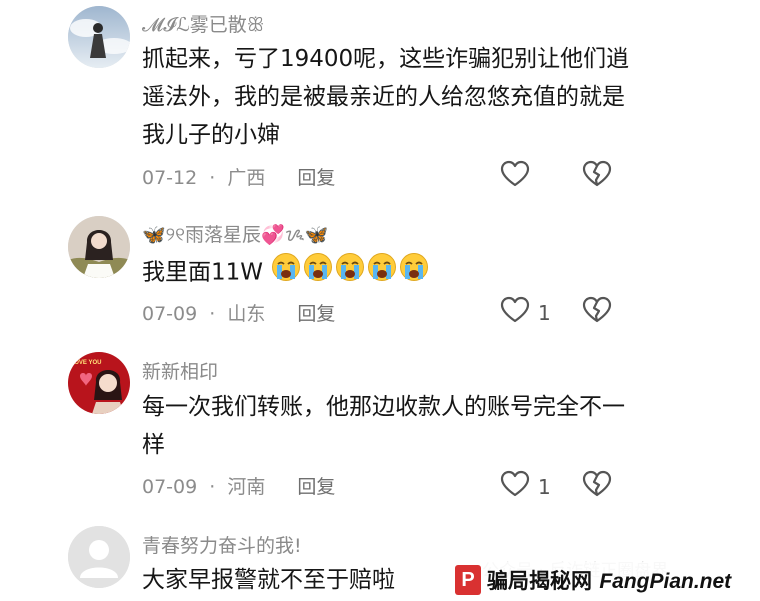  I want to click on comment-meta: 07-09 · 山东 回复, so click(238, 312).